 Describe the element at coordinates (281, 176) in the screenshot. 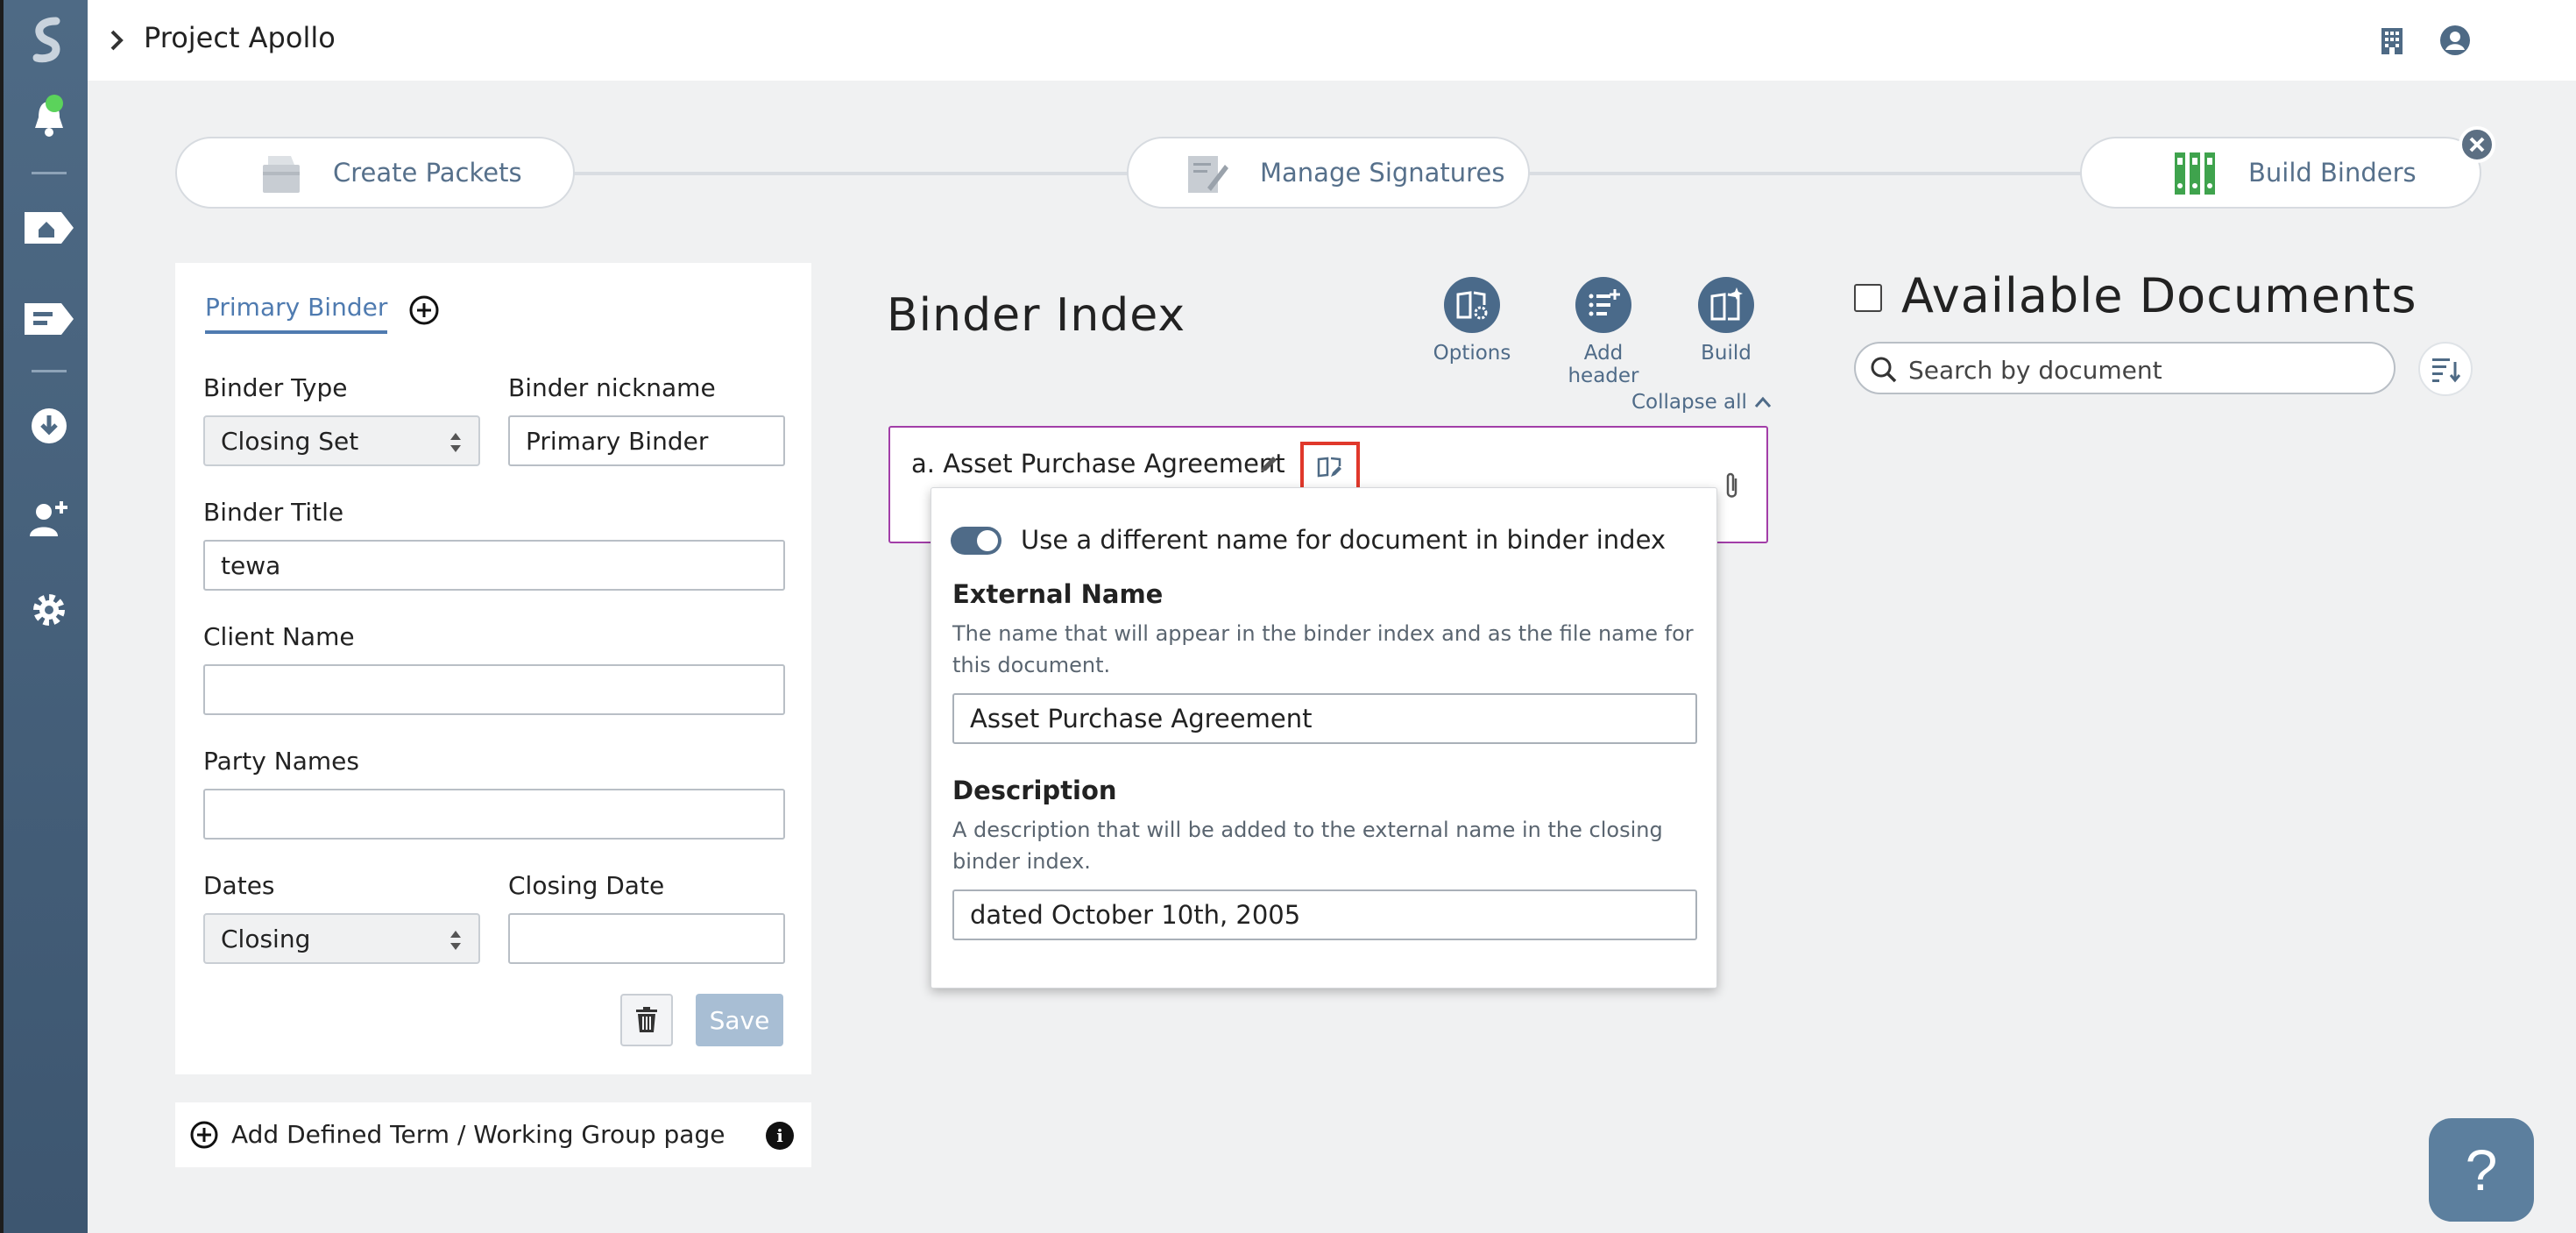

I see `packet-icon` at that location.